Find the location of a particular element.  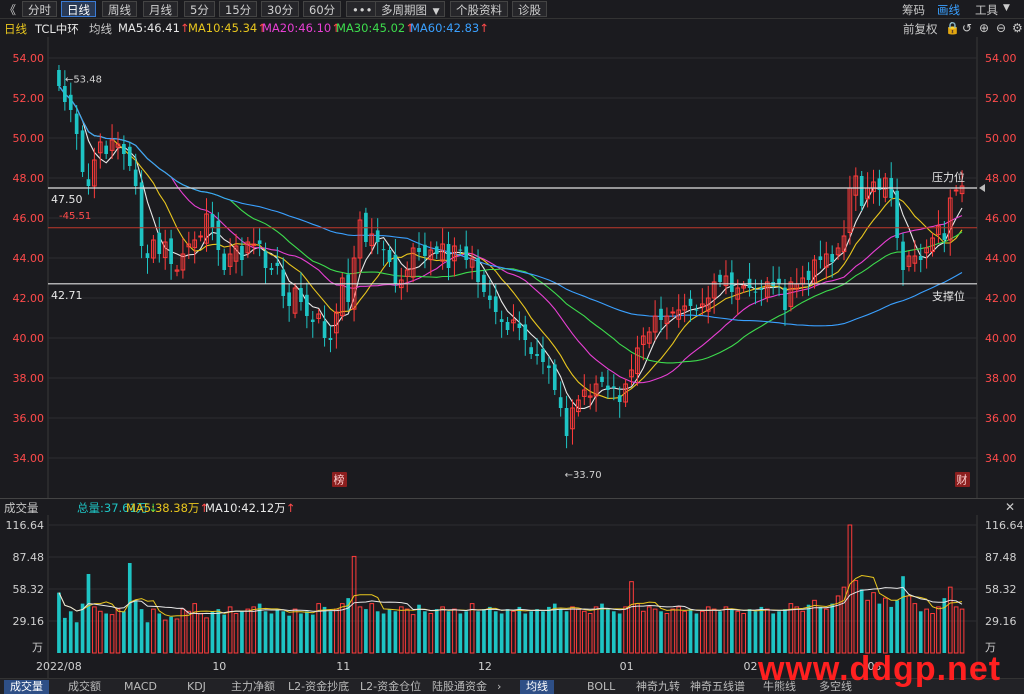

diagnose-button: 诊股 is located at coordinates (529, 9).